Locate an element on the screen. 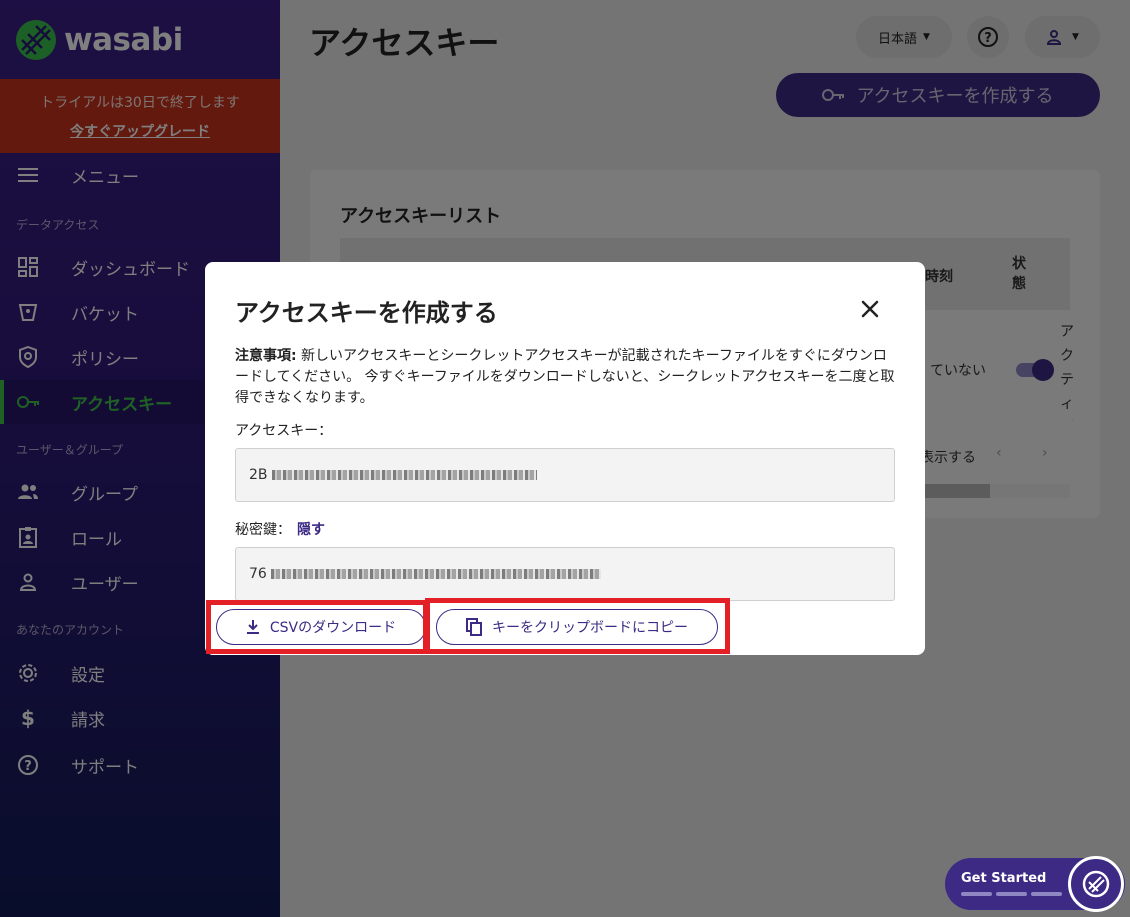 The width and height of the screenshot is (1130, 917). get-started-label: Get Started is located at coordinates (1004, 878).